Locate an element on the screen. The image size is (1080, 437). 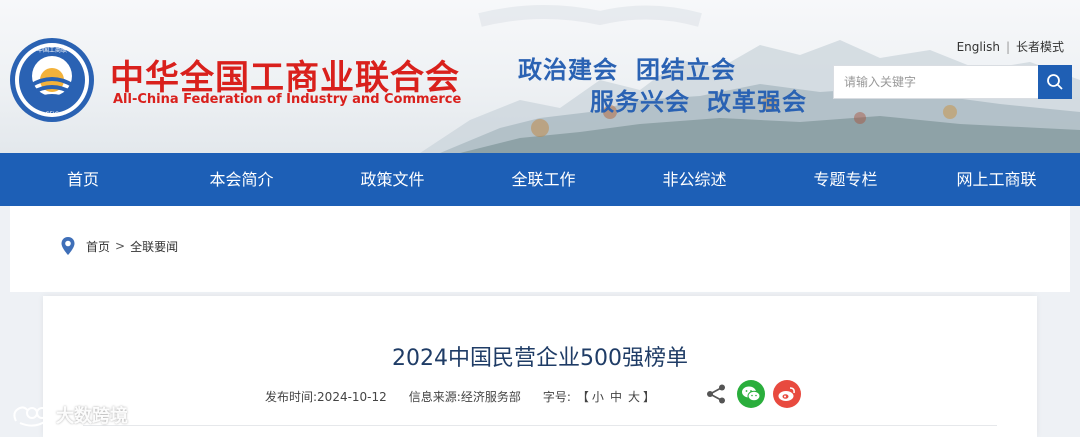
watermark: 大数跨境 is located at coordinates (69, 415).